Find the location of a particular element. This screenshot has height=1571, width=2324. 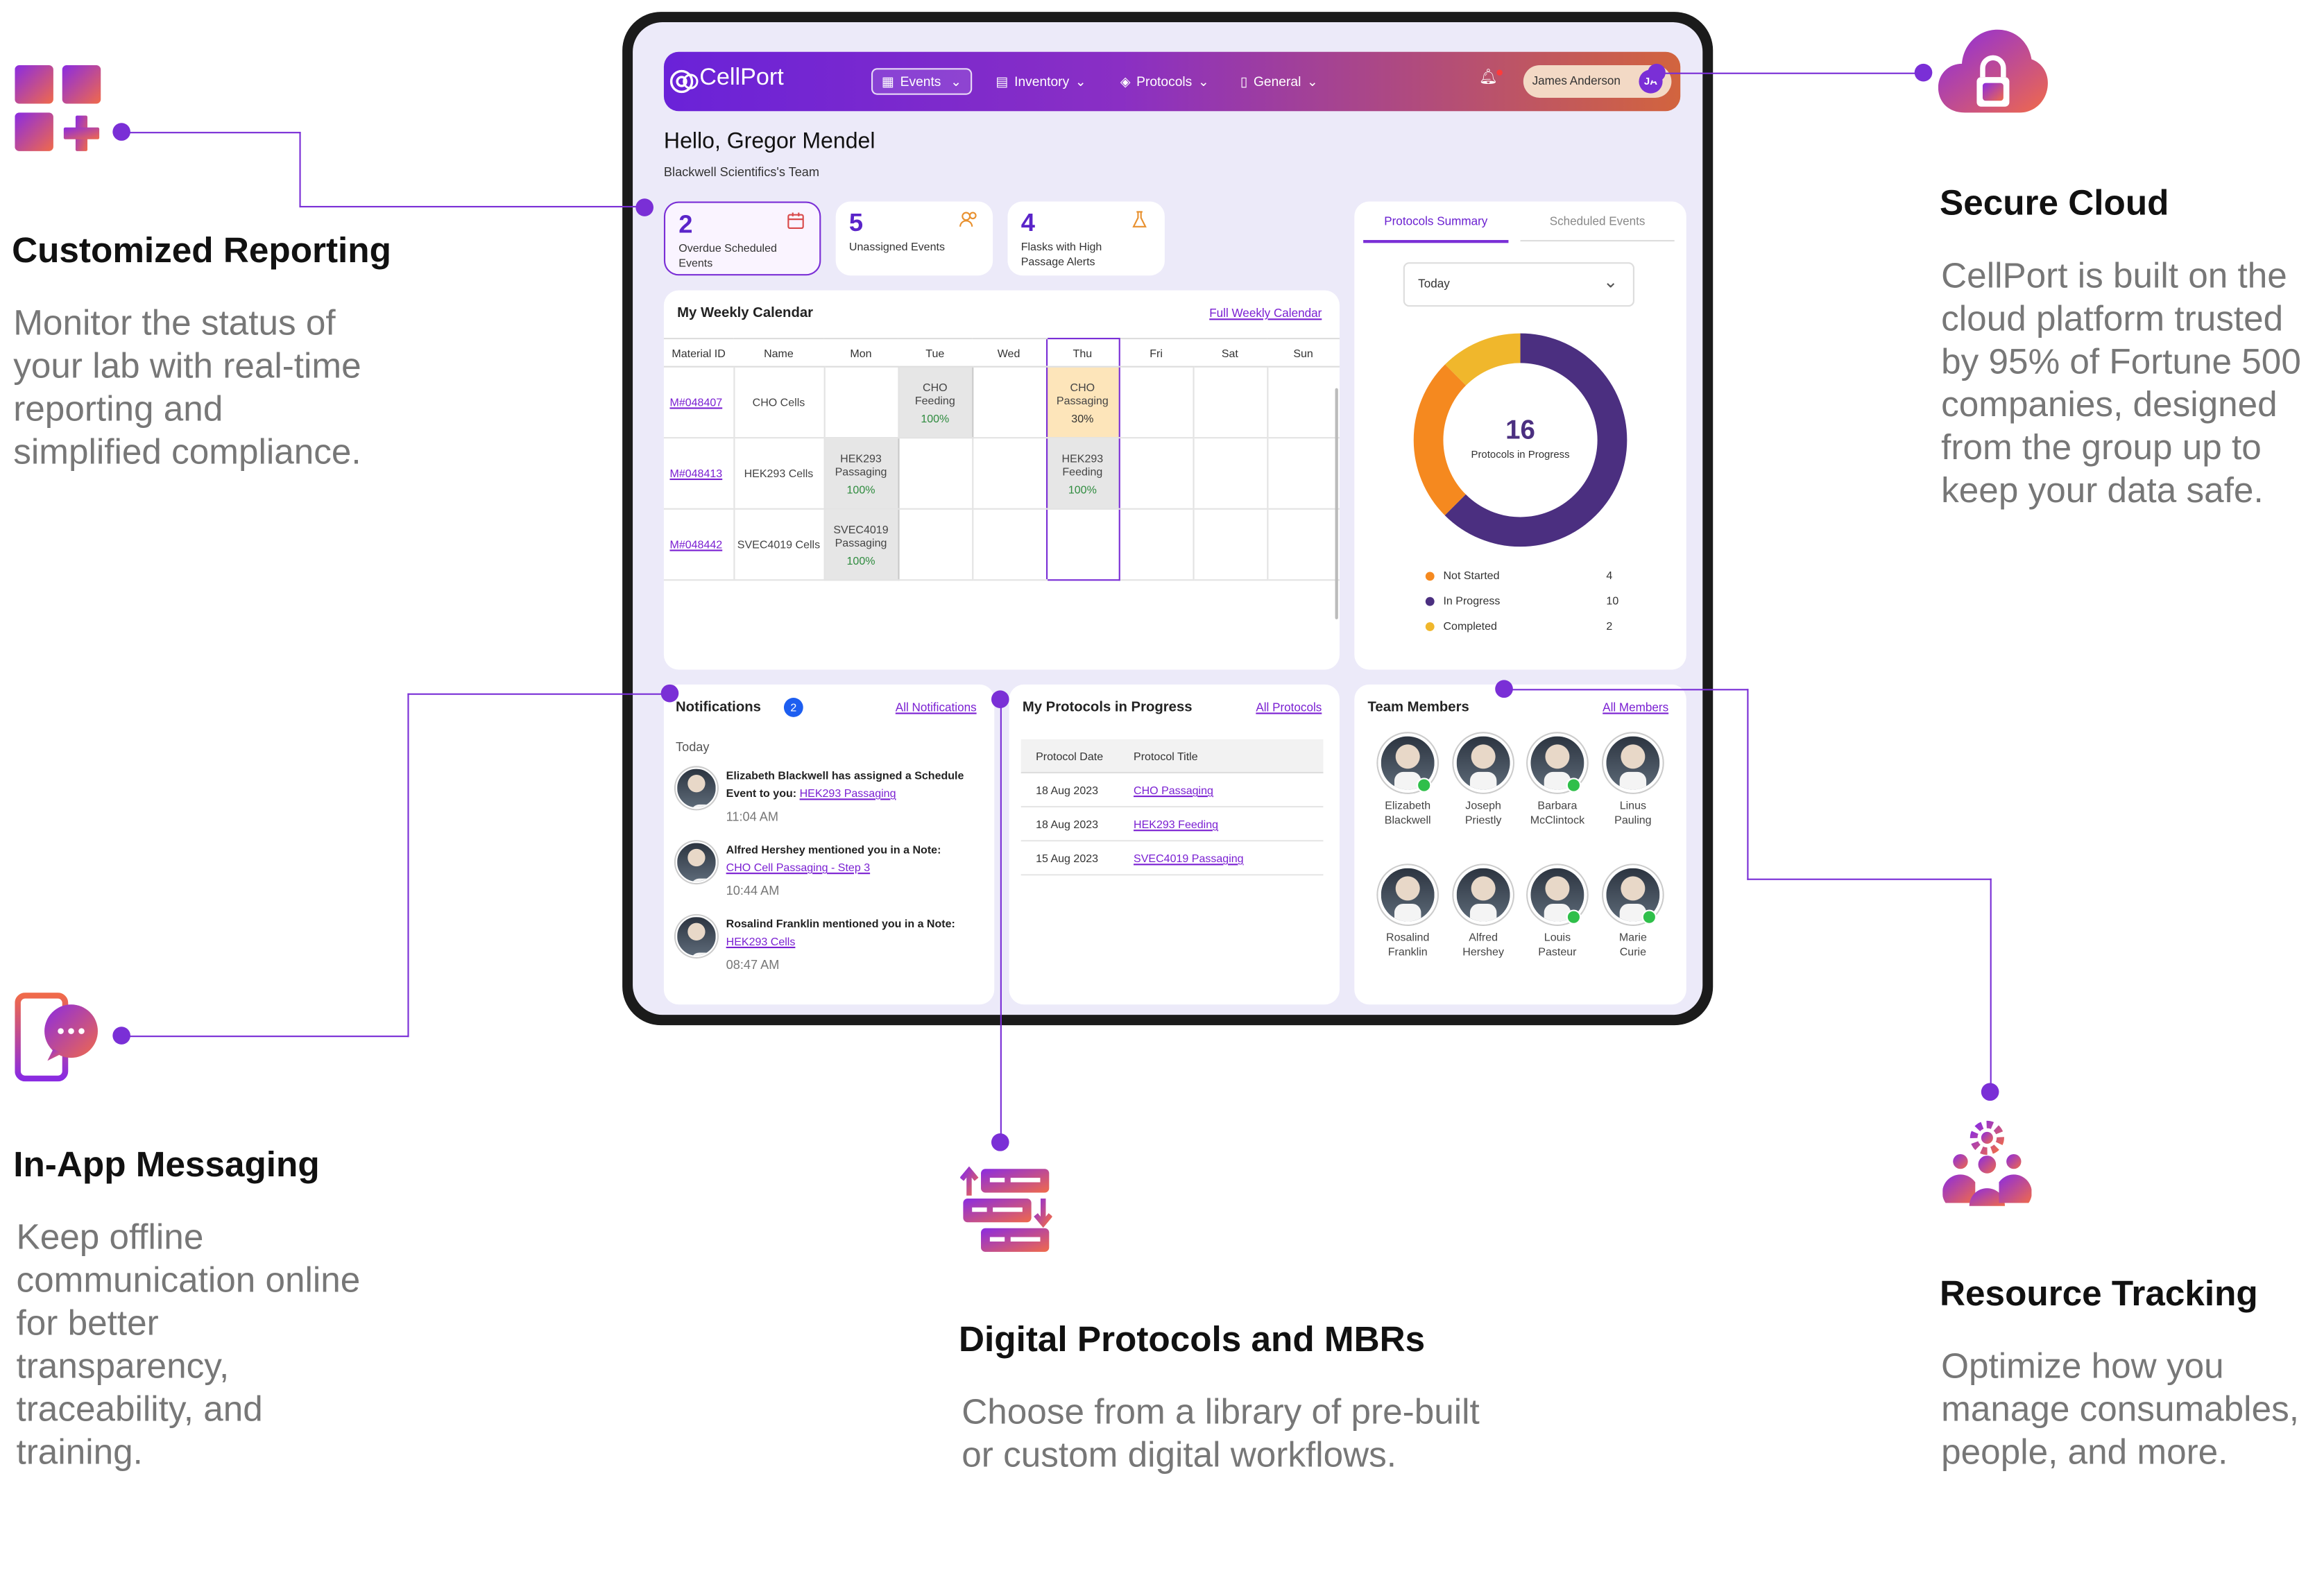

table-row: 18 Aug 2023 CHO Passaging is located at coordinates (1172, 790).